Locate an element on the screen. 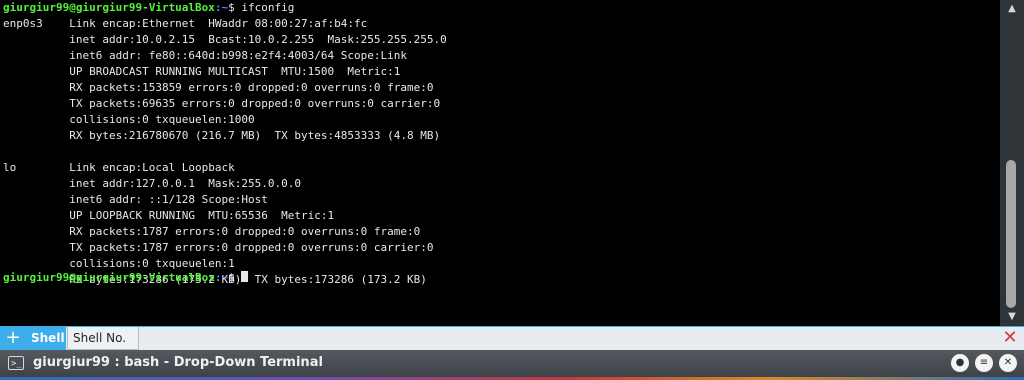  prompt-line: giurgiur99@giurgiur99-VirtualBox:~$ is located at coordinates (126, 278).